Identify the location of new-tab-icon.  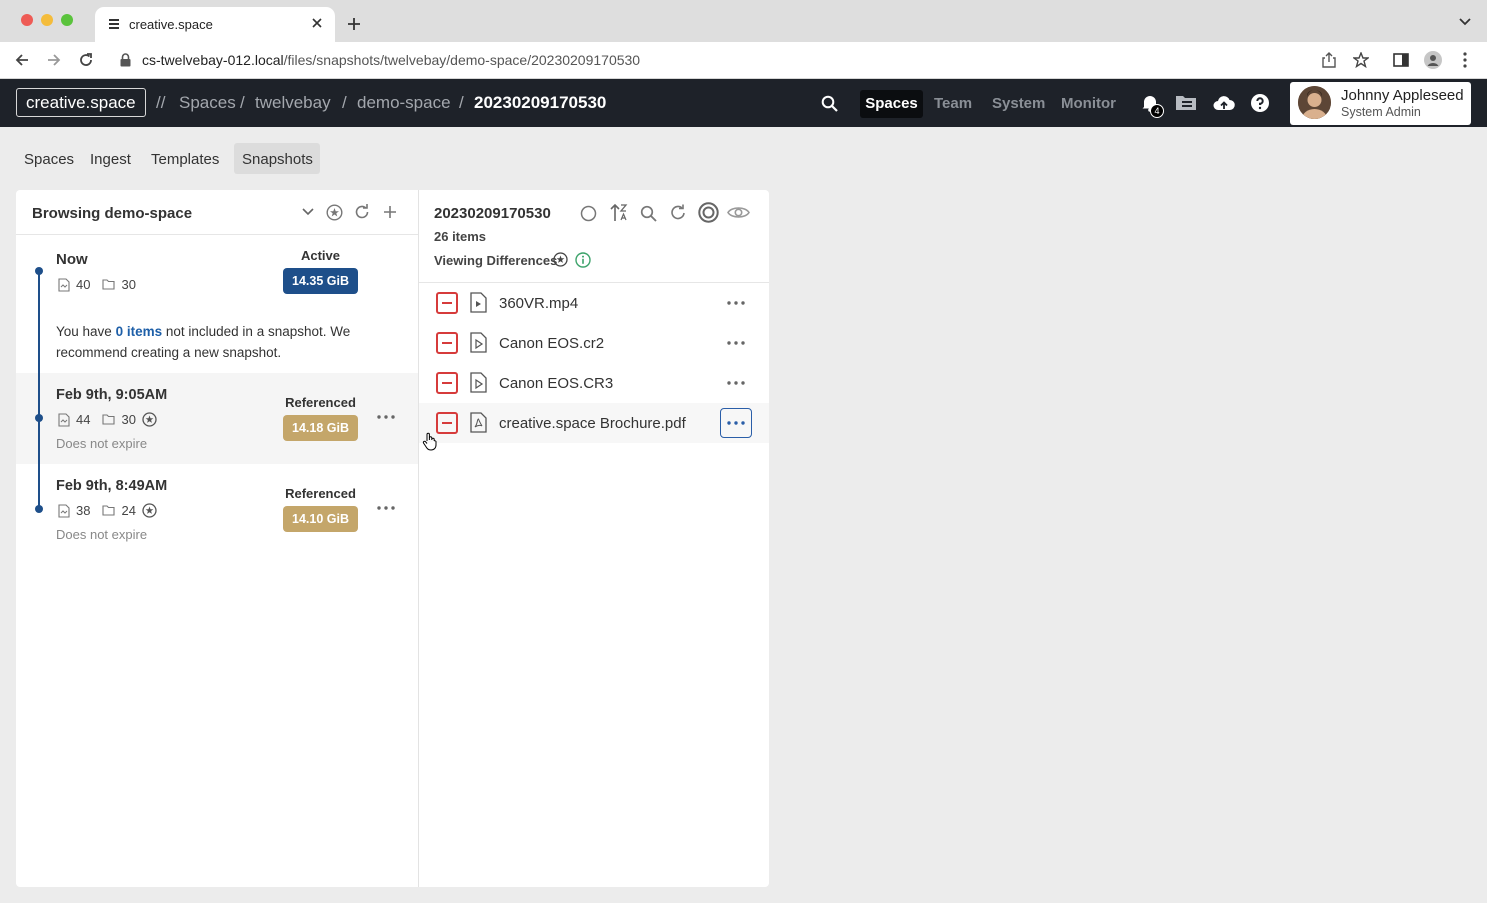
(354, 24).